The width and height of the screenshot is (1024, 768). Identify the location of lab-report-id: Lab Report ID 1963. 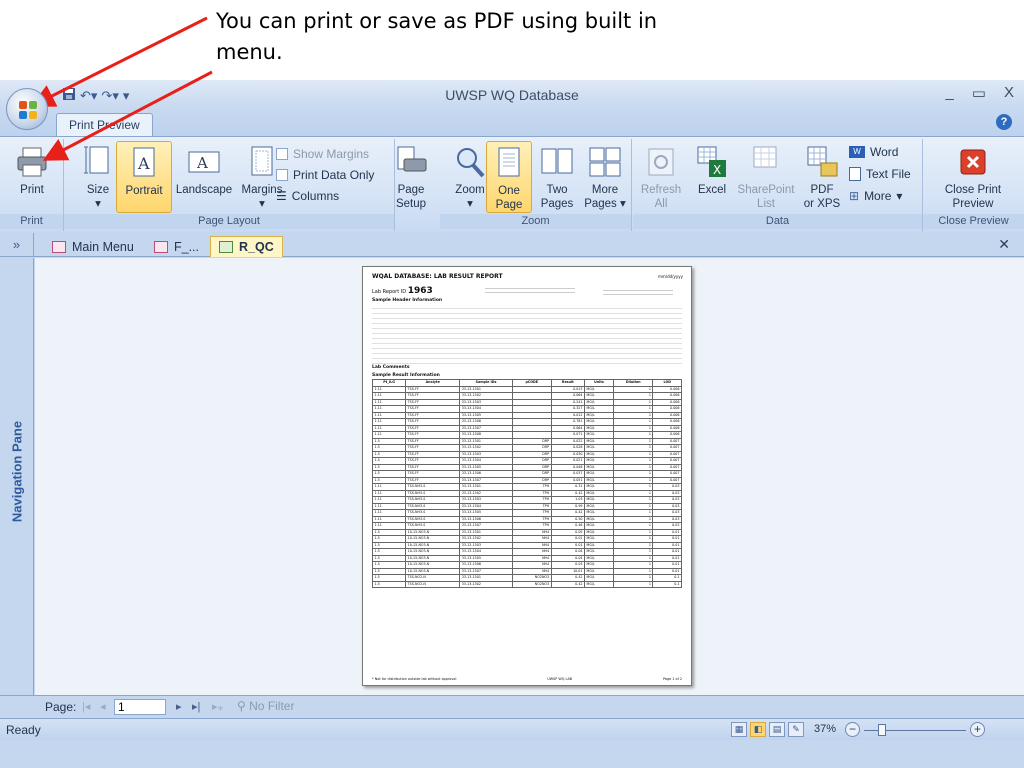
(402, 291).